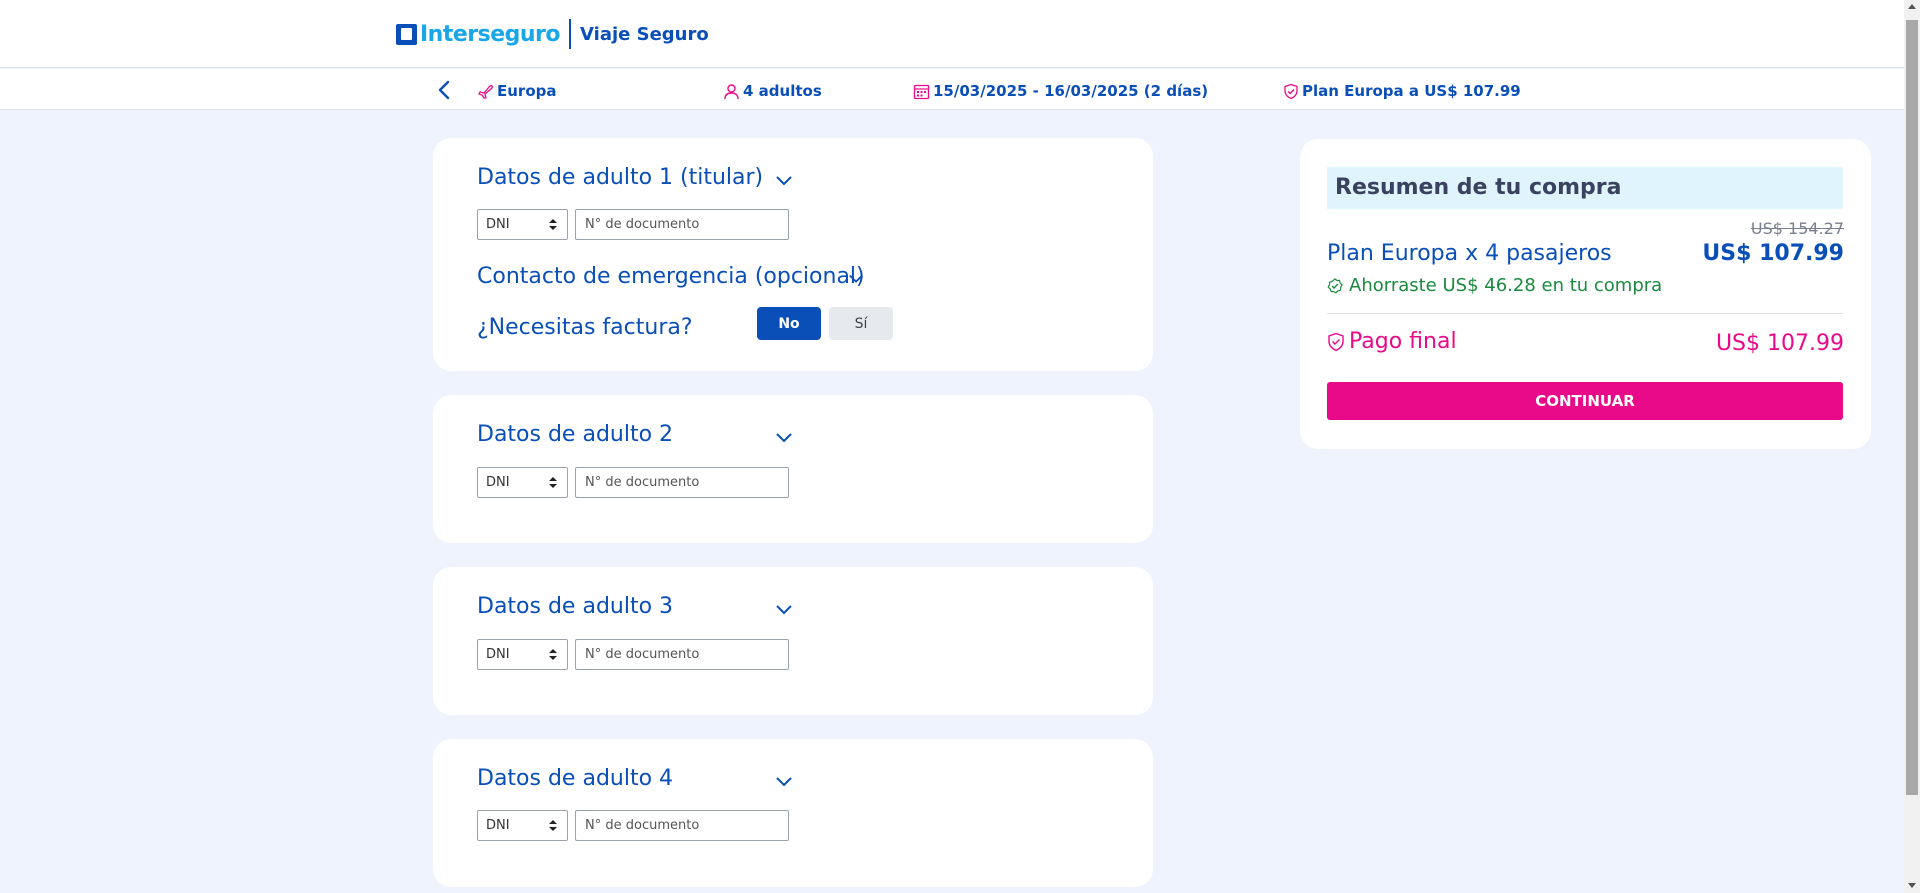  I want to click on trip-plan: Plan Europa a US$ 107.99, so click(1402, 91).